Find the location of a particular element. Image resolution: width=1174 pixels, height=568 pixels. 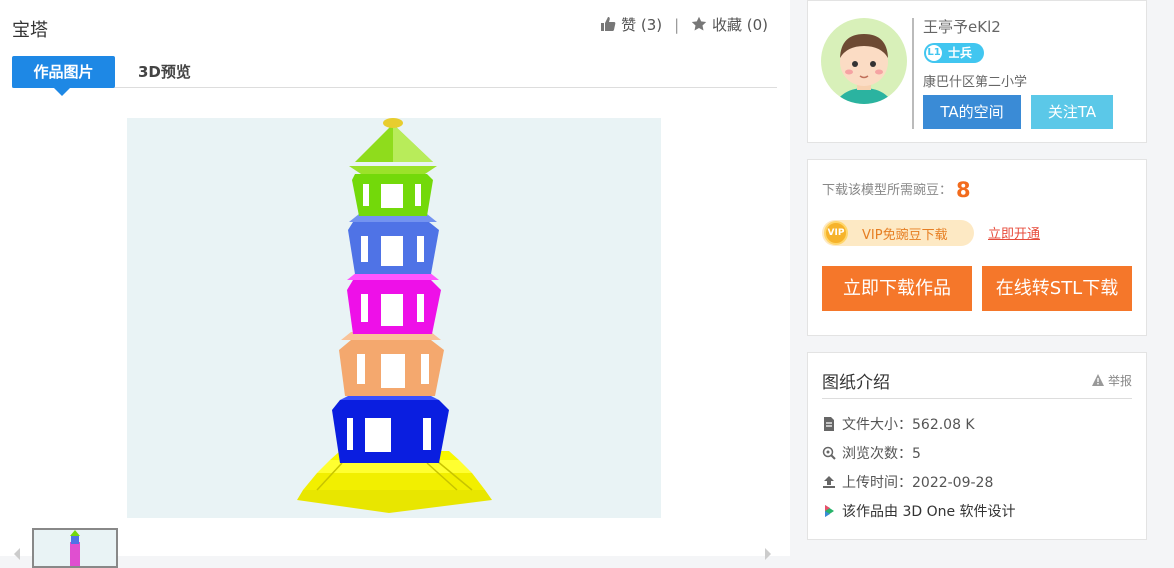

warning-icon is located at coordinates (1098, 380).